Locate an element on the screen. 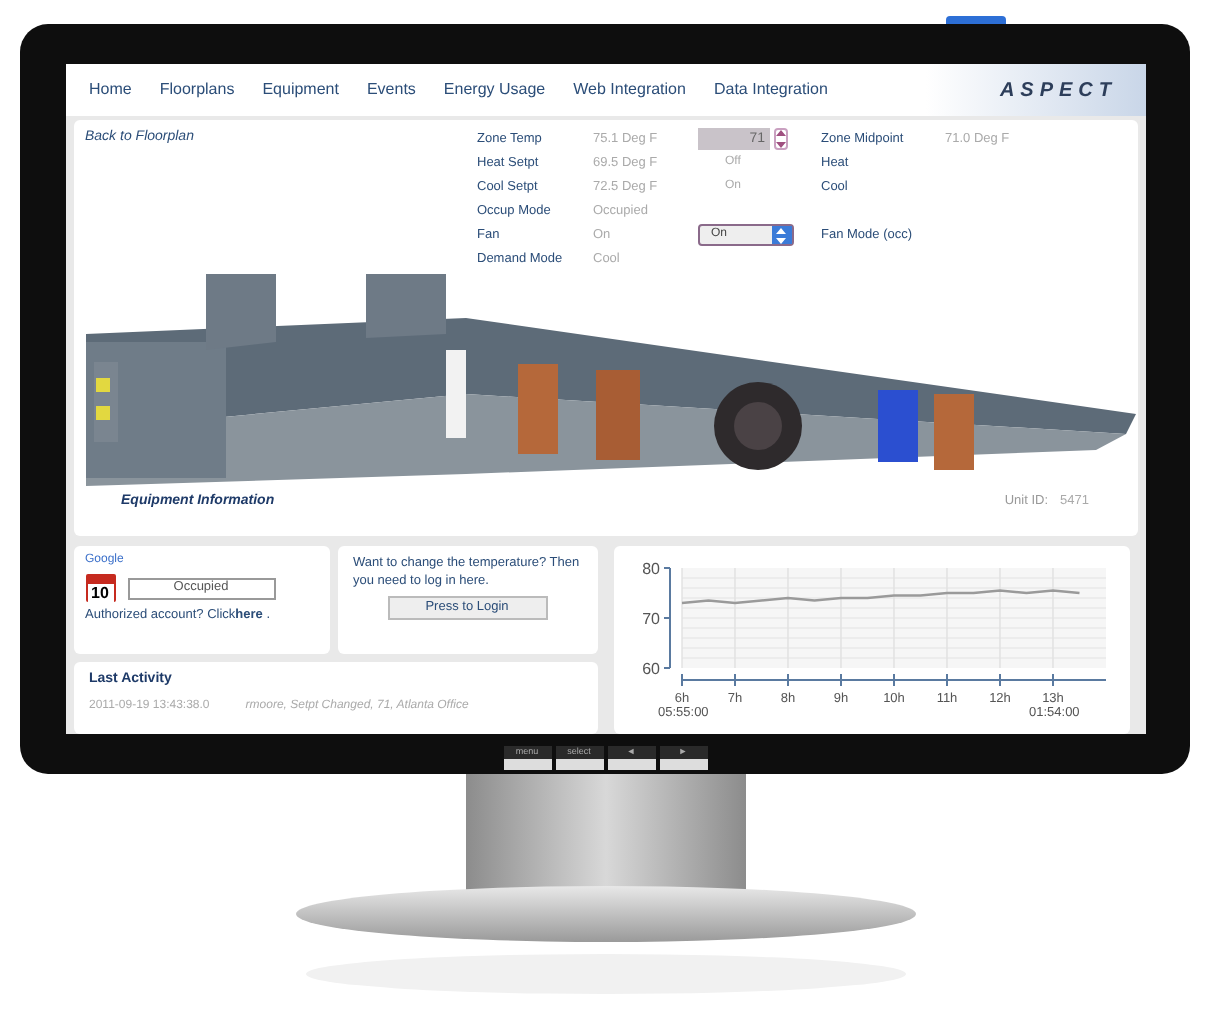 This screenshot has height=1032, width=1210. nav-link: Equipment is located at coordinates (300, 90).